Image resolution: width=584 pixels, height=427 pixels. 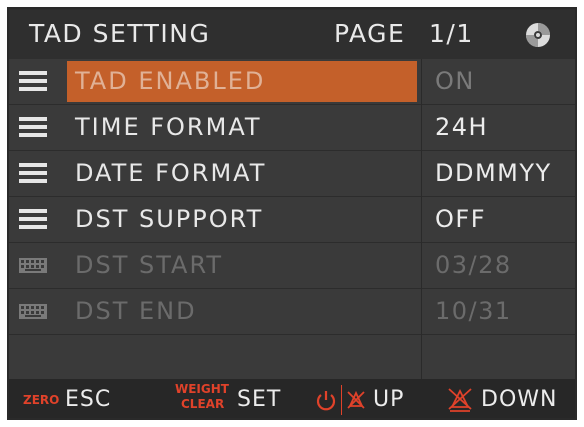 What do you see at coordinates (473, 311) in the screenshot?
I see `setting-value: 10/31` at bounding box center [473, 311].